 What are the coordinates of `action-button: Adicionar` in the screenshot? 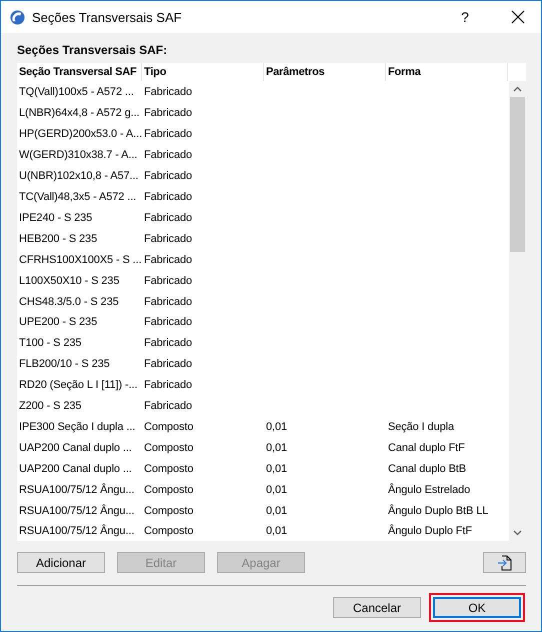 It's located at (61, 562).